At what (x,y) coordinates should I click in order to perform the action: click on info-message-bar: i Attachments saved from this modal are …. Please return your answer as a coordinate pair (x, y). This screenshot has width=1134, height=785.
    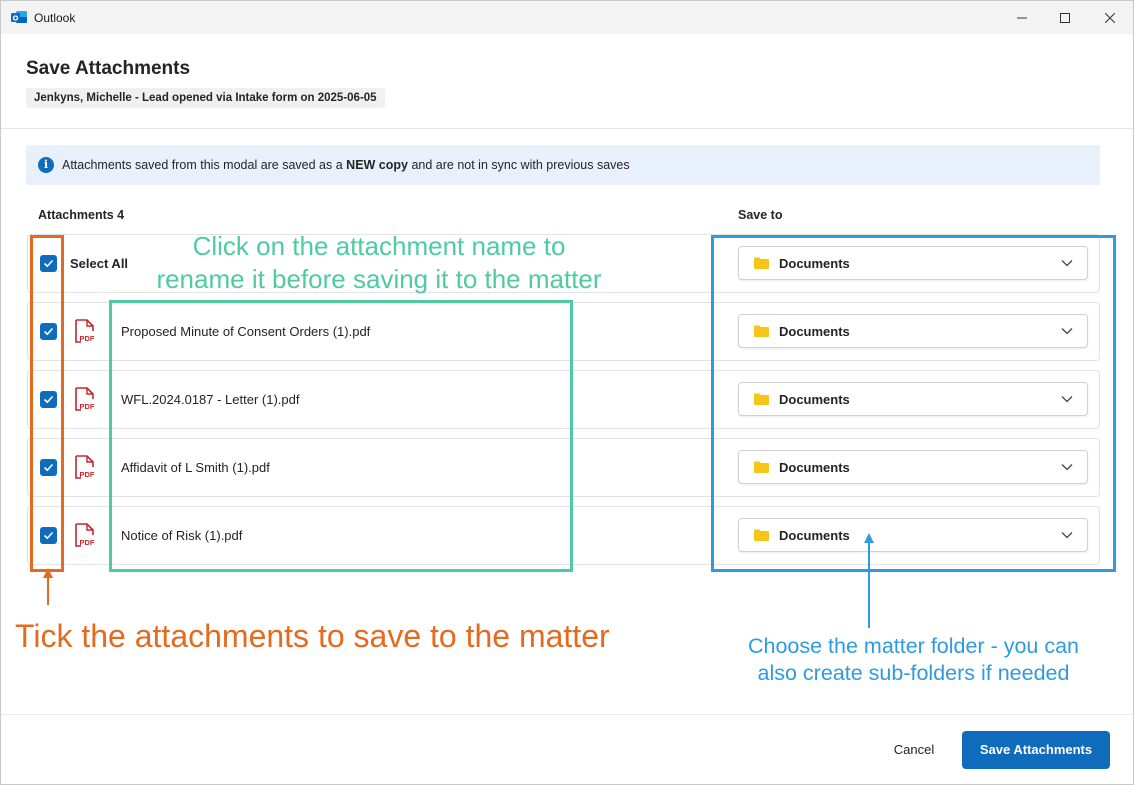
    Looking at the image, I should click on (563, 165).